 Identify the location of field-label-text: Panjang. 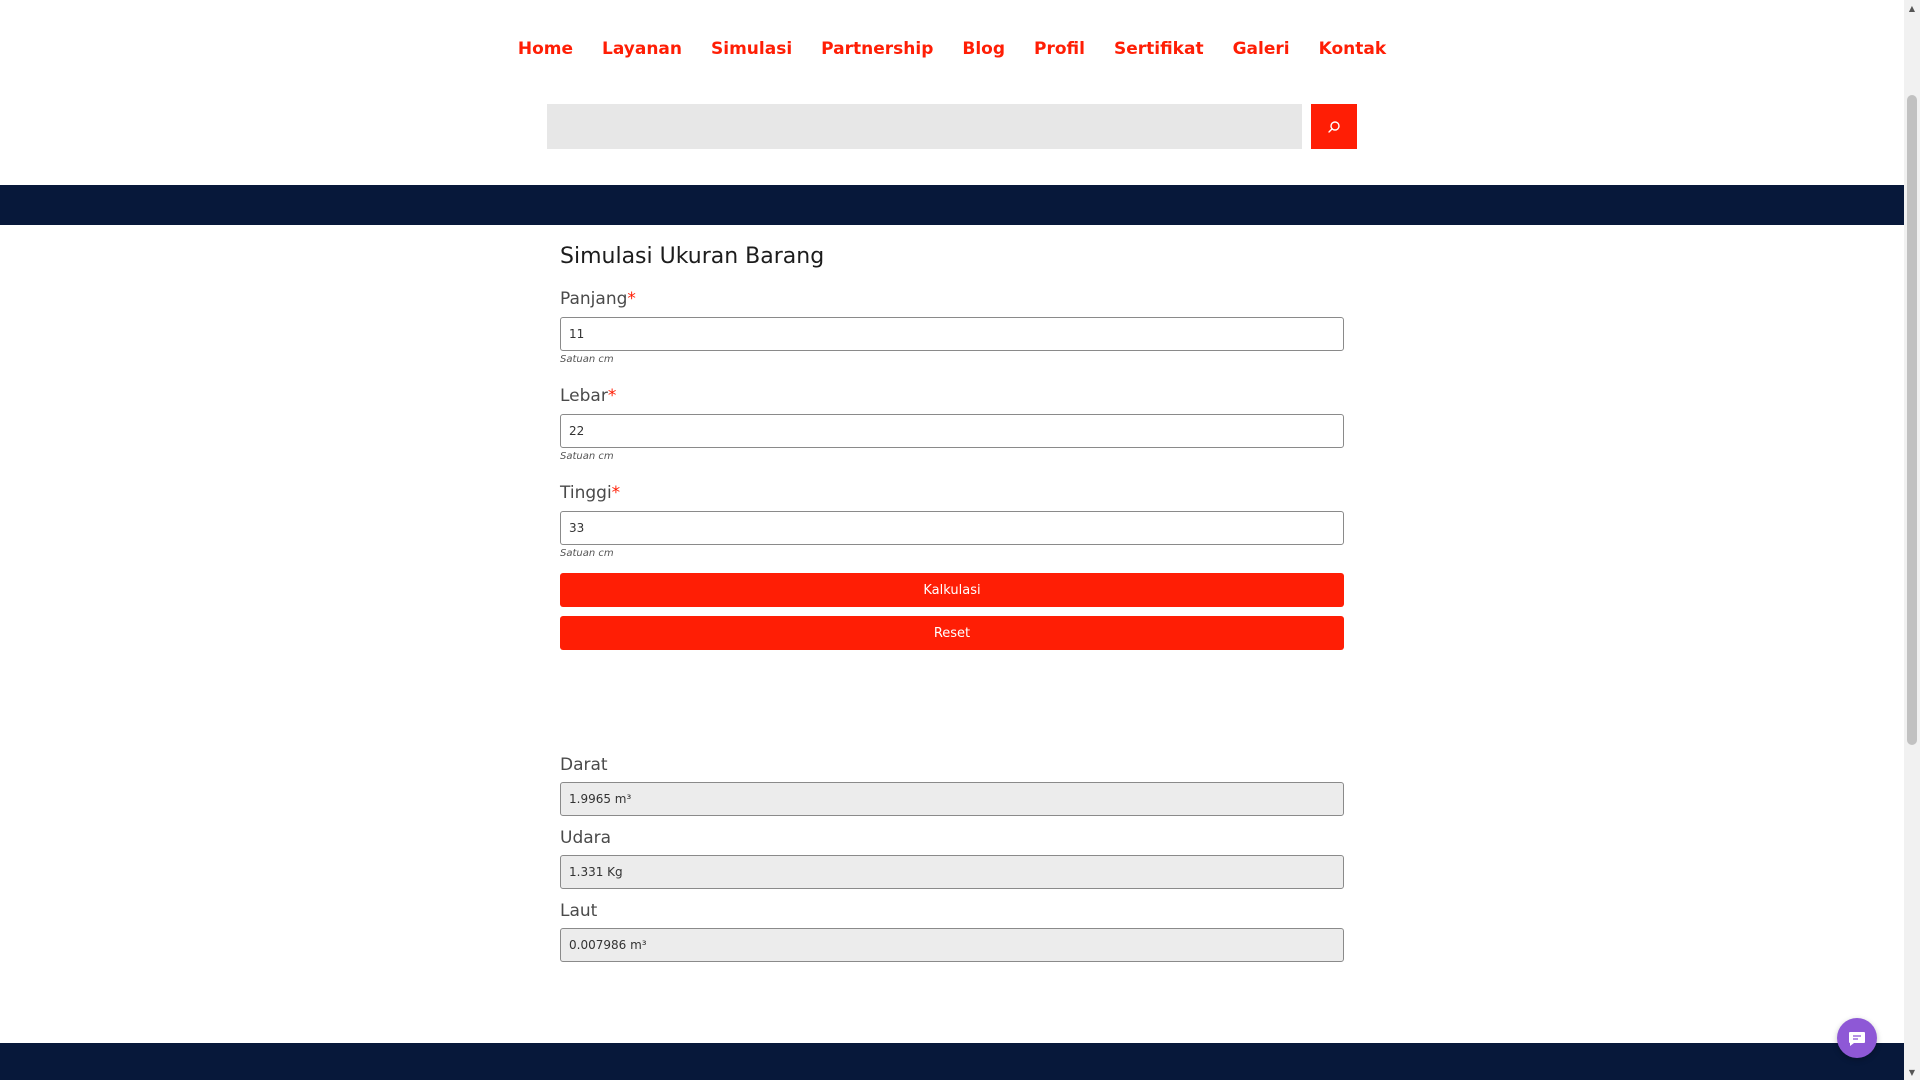
(594, 299).